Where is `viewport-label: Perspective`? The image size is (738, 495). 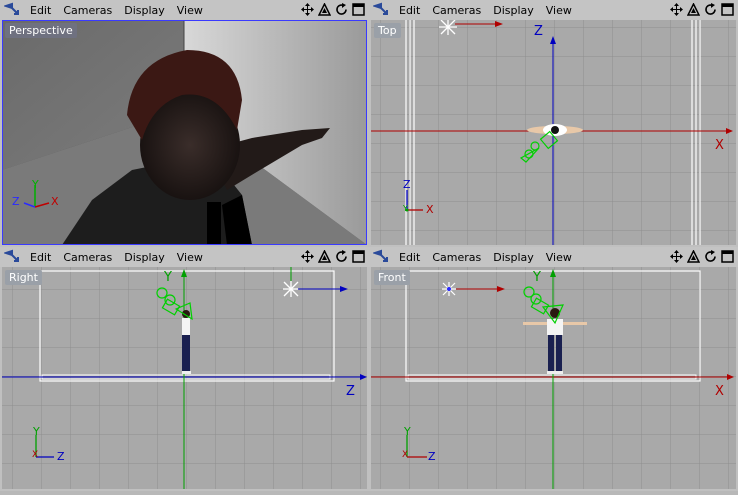 viewport-label: Perspective is located at coordinates (41, 30).